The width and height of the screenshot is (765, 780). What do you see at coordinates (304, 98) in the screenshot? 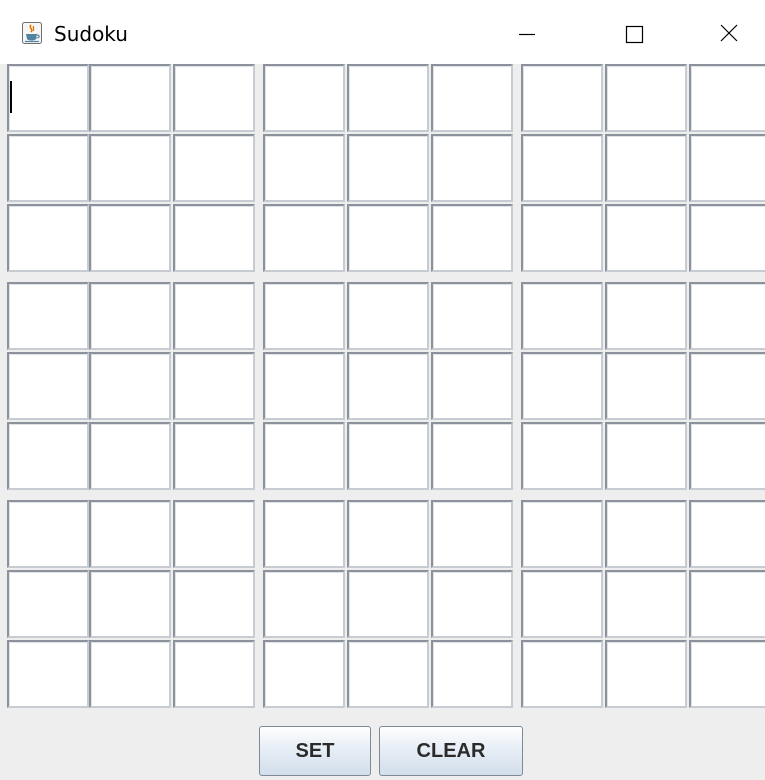
I see `sudoku-cell-r1c4` at bounding box center [304, 98].